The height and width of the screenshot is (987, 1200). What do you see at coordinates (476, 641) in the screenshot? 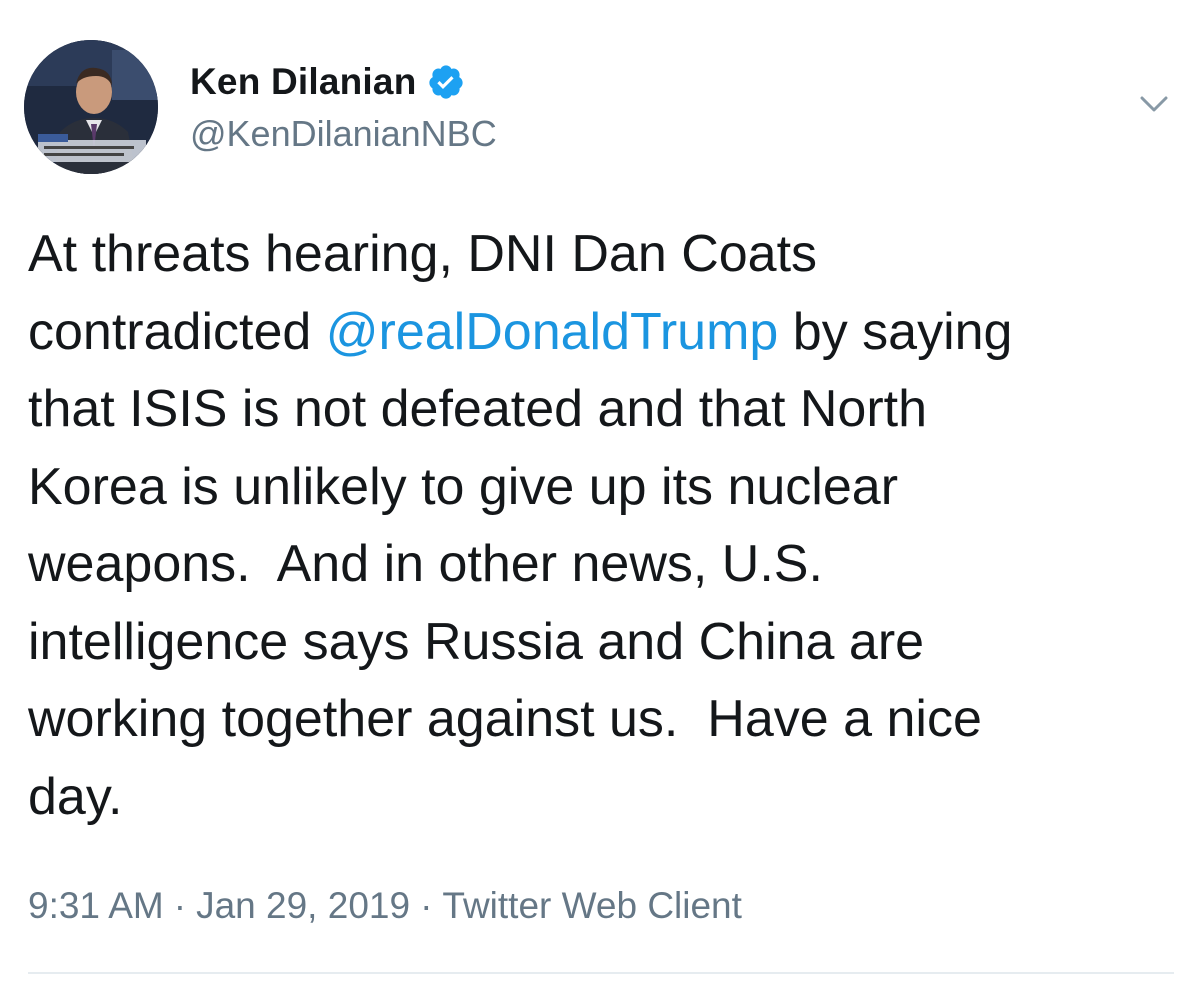
I see `tweet-text-span: intelligence says Russia and China are` at bounding box center [476, 641].